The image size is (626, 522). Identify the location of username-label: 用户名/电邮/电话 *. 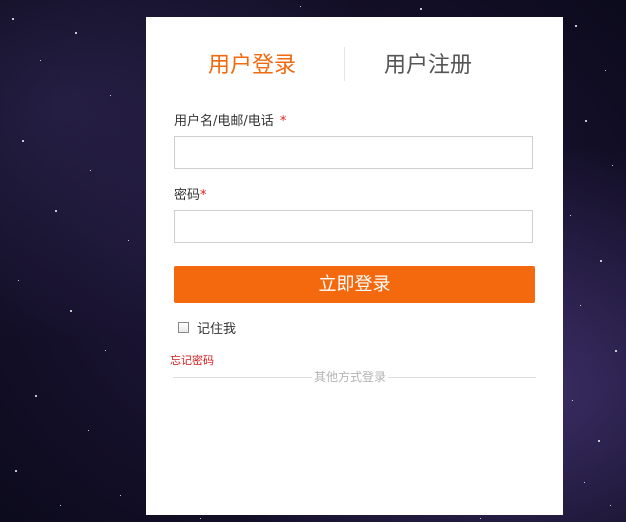
(230, 122).